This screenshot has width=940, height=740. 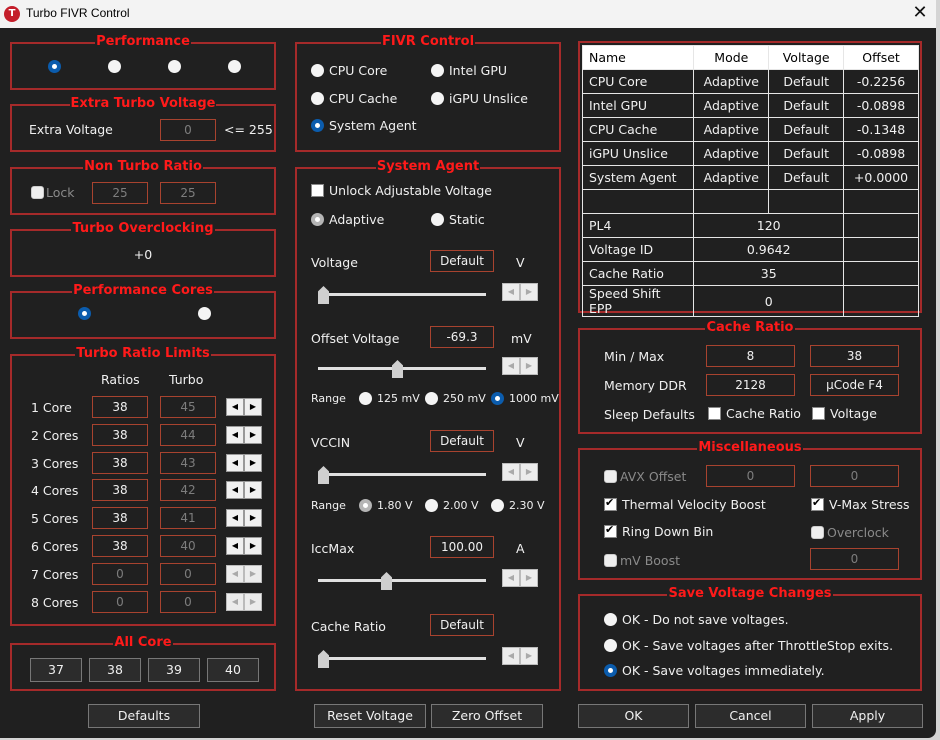 What do you see at coordinates (610, 530) in the screenshot?
I see `ring-down-bin-checkbox` at bounding box center [610, 530].